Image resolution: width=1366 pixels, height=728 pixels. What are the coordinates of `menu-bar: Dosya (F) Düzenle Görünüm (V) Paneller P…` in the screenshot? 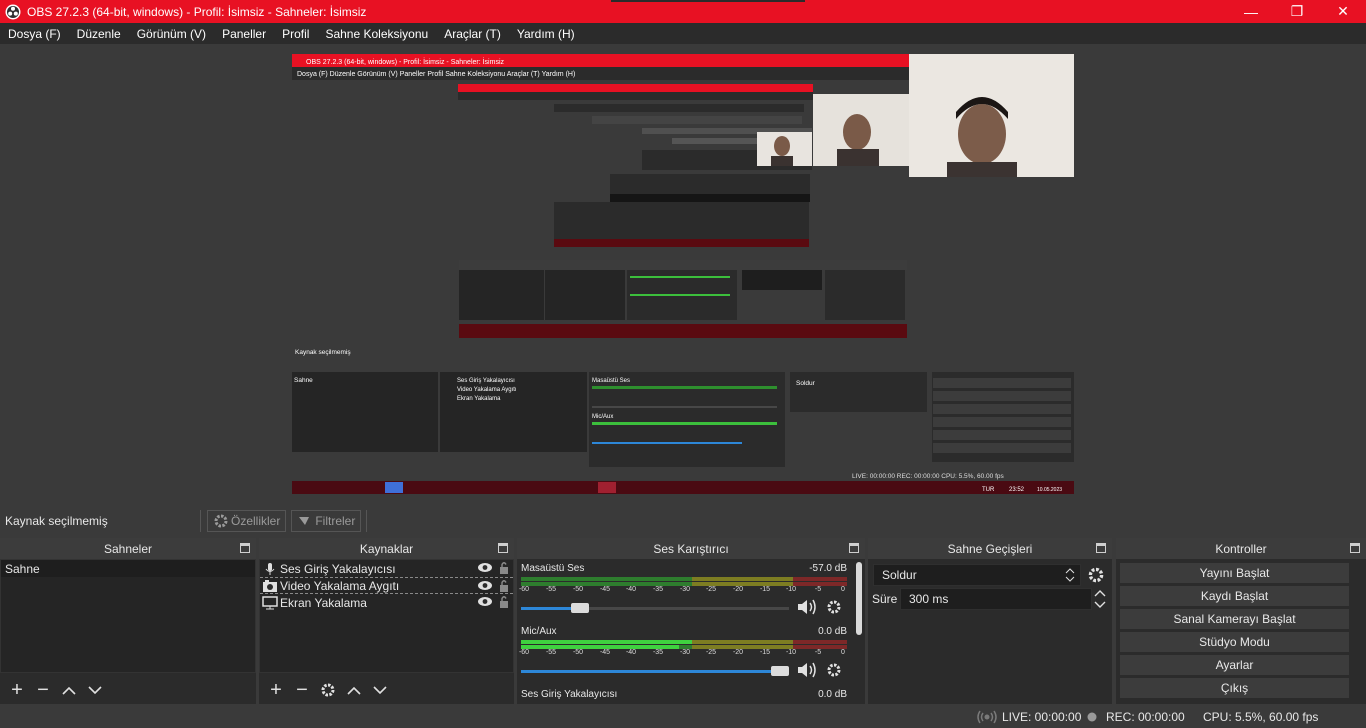 It's located at (683, 33).